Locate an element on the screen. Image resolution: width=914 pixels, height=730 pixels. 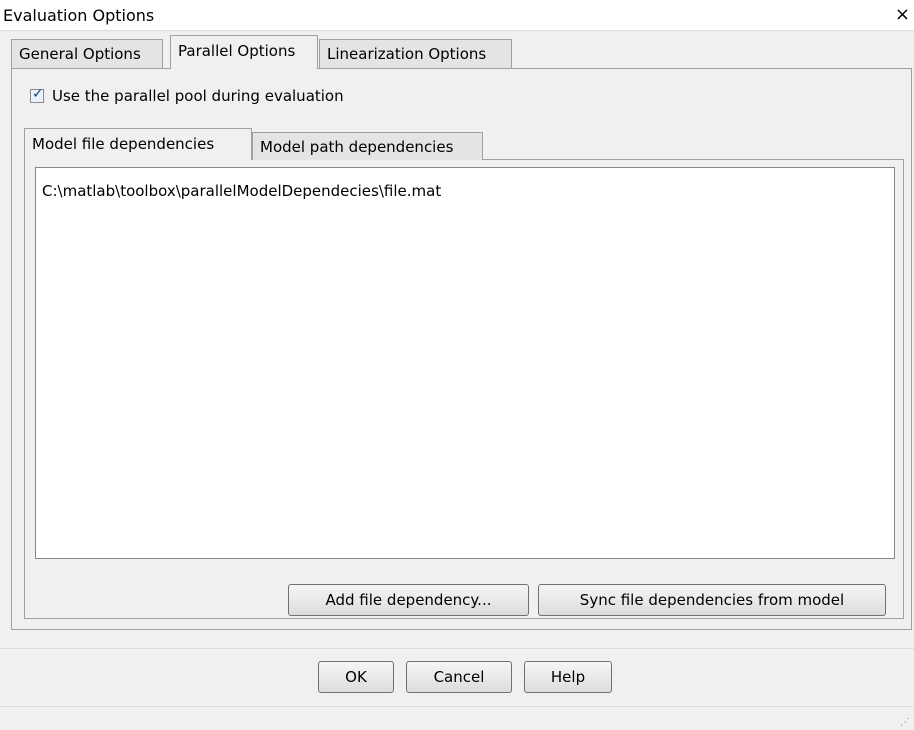
tab-general-options: General Options is located at coordinates (87, 54).